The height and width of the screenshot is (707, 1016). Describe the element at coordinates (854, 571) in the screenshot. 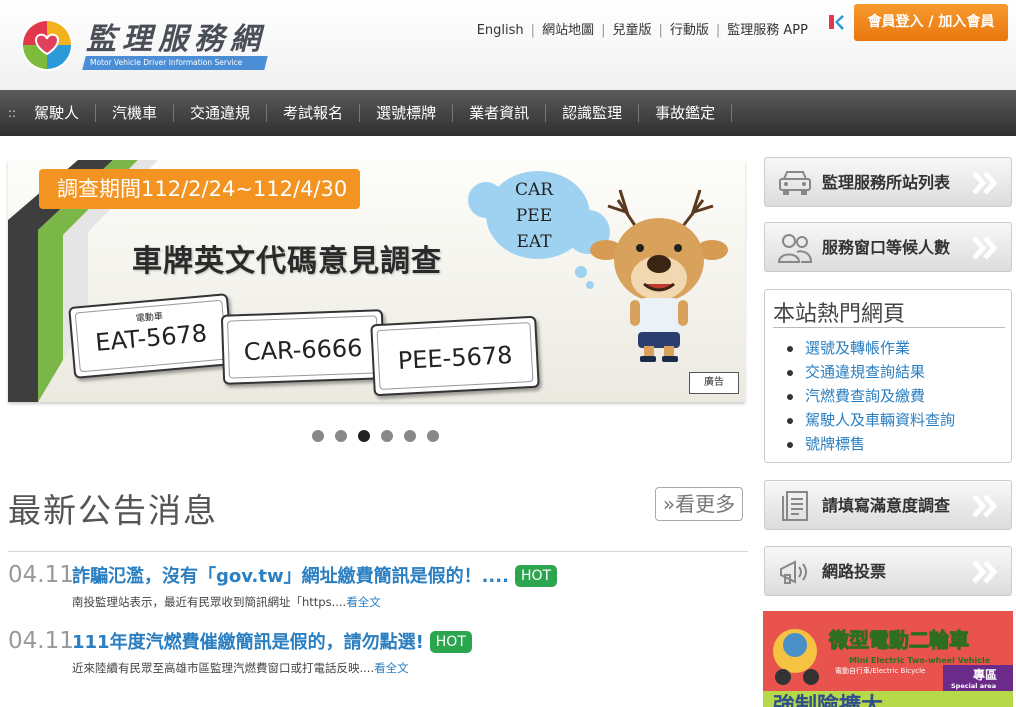

I see `side-button-label: 網路投票` at that location.